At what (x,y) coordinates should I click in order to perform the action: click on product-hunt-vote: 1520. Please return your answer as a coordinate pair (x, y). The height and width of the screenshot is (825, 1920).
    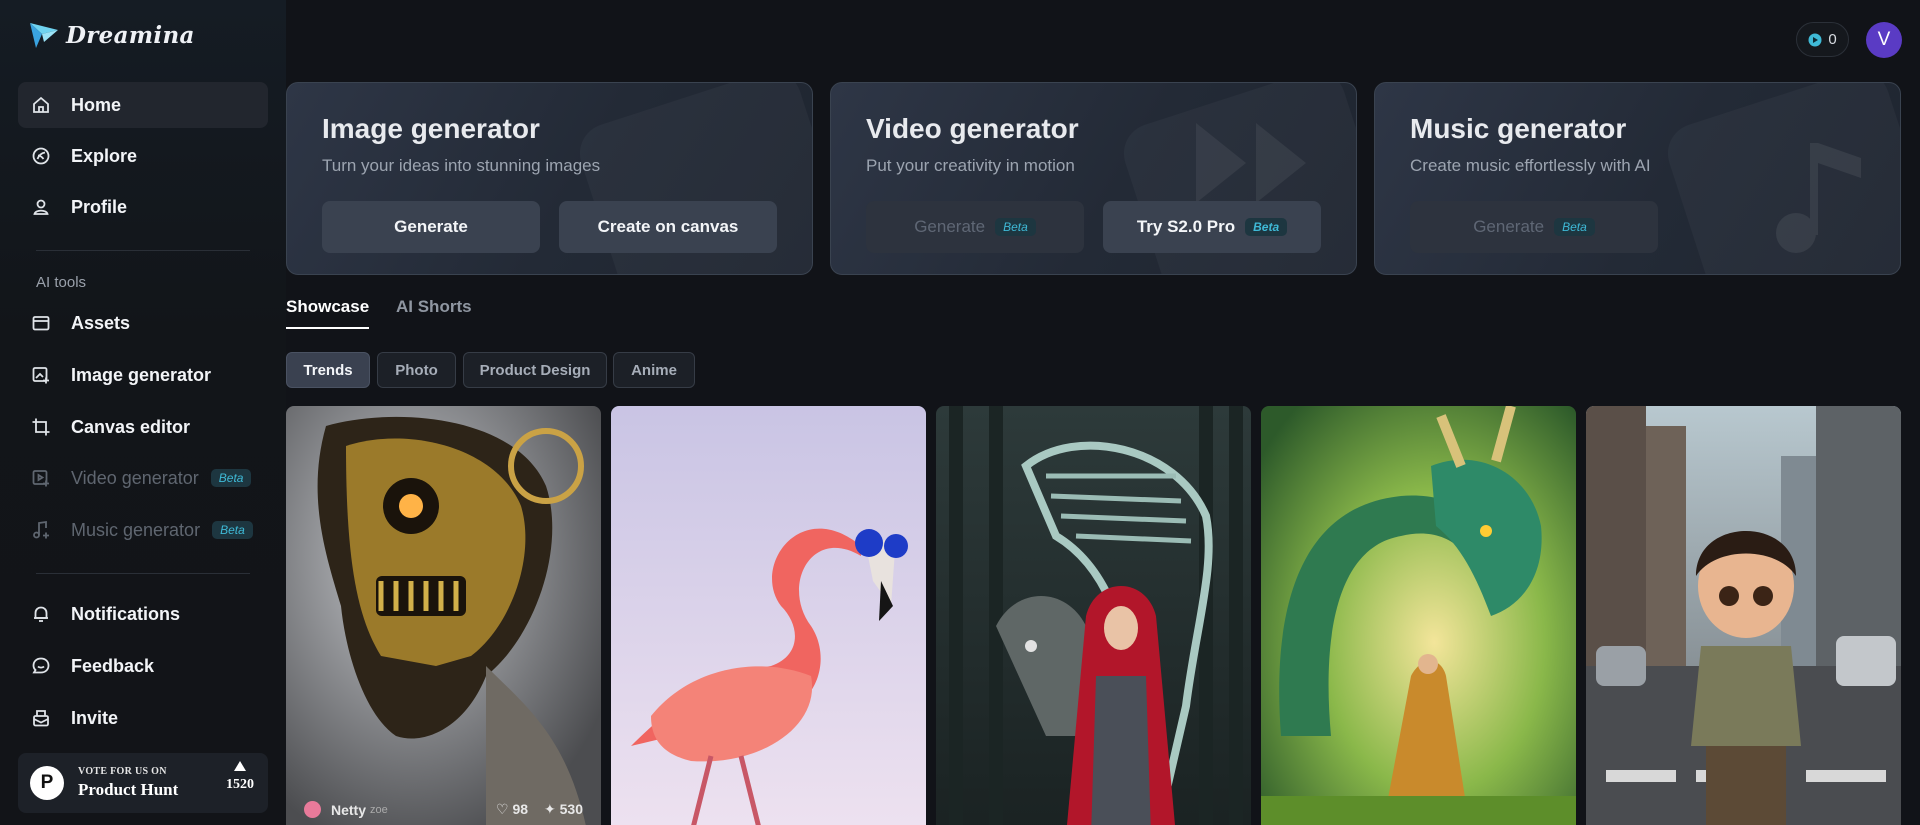
    Looking at the image, I should click on (240, 777).